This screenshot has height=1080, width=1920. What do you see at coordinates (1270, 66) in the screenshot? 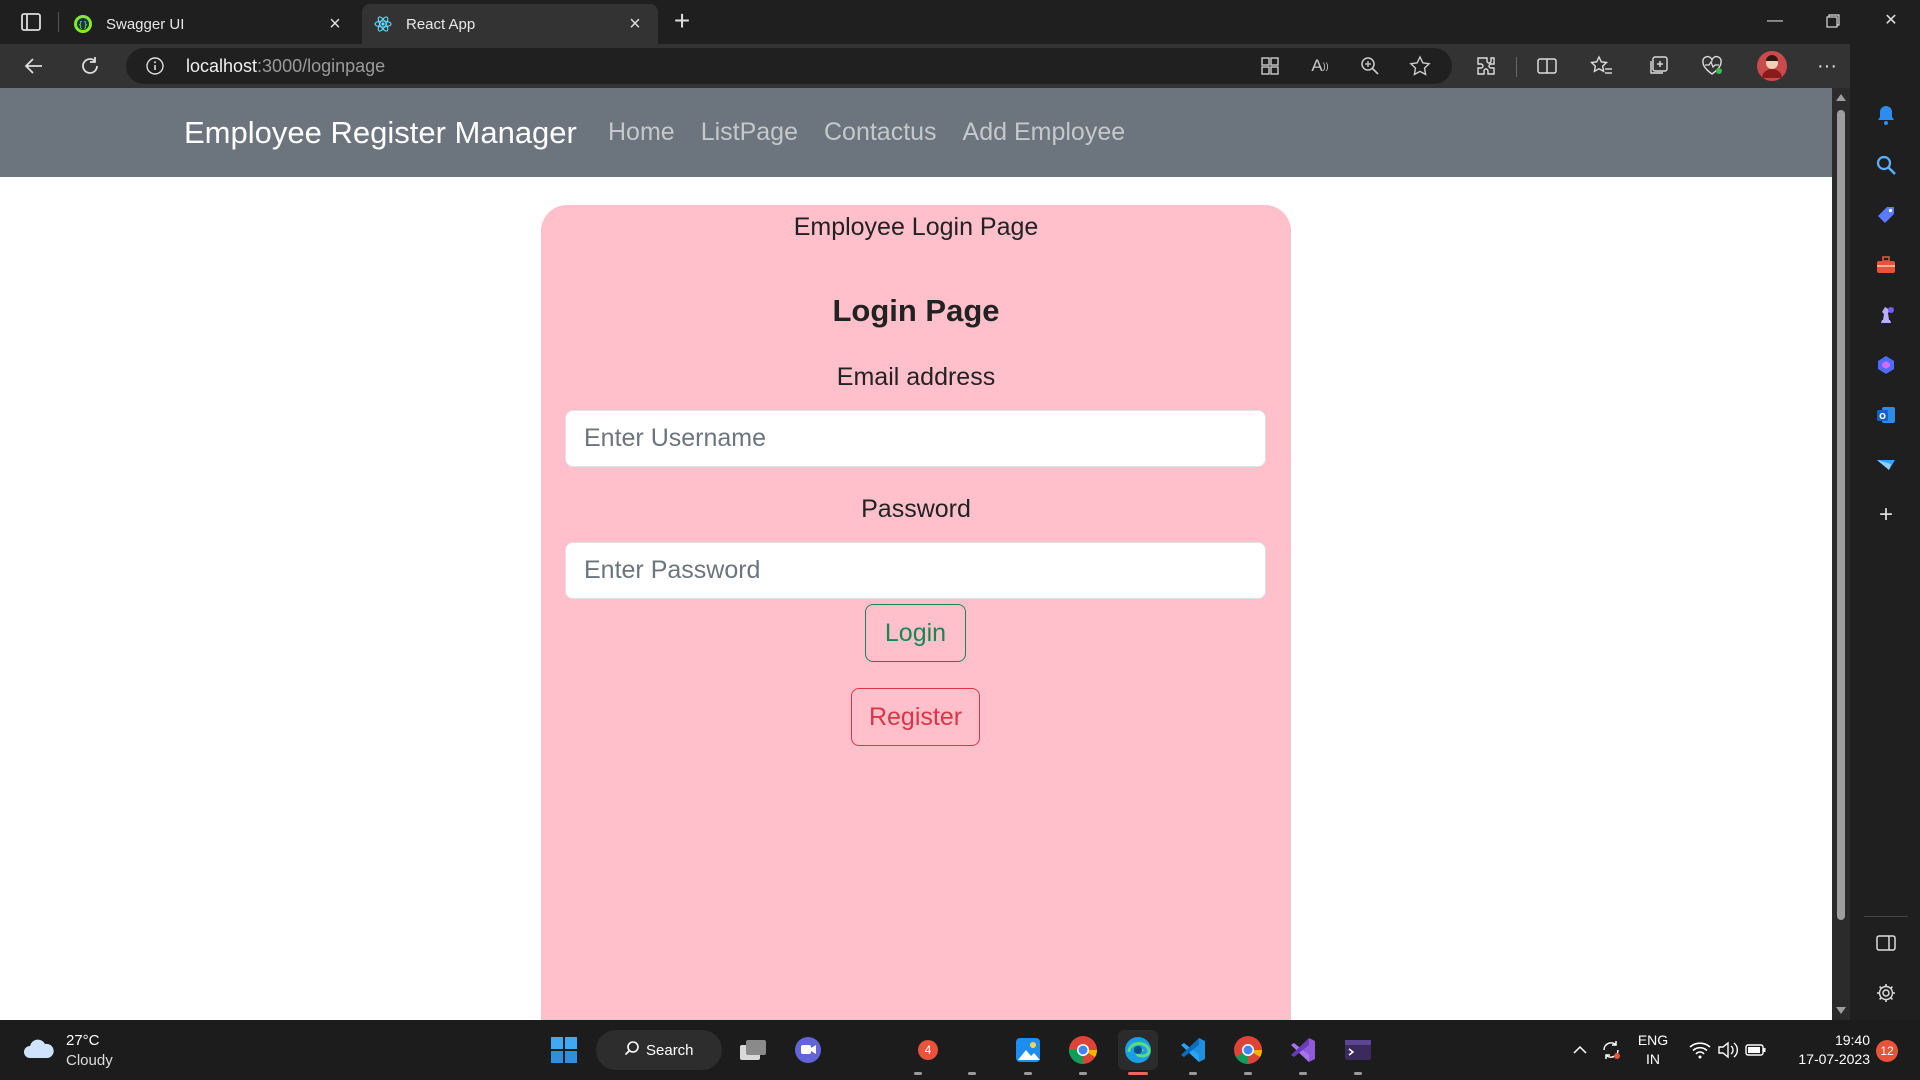
I see `app-available-icon` at bounding box center [1270, 66].